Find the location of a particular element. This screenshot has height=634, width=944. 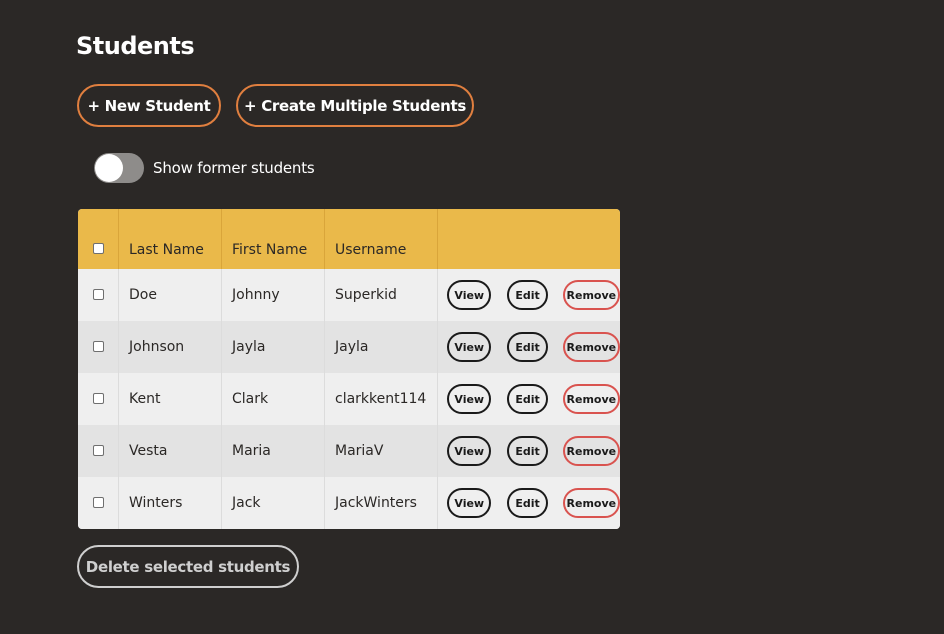

column-header-username: Username is located at coordinates (381, 239).